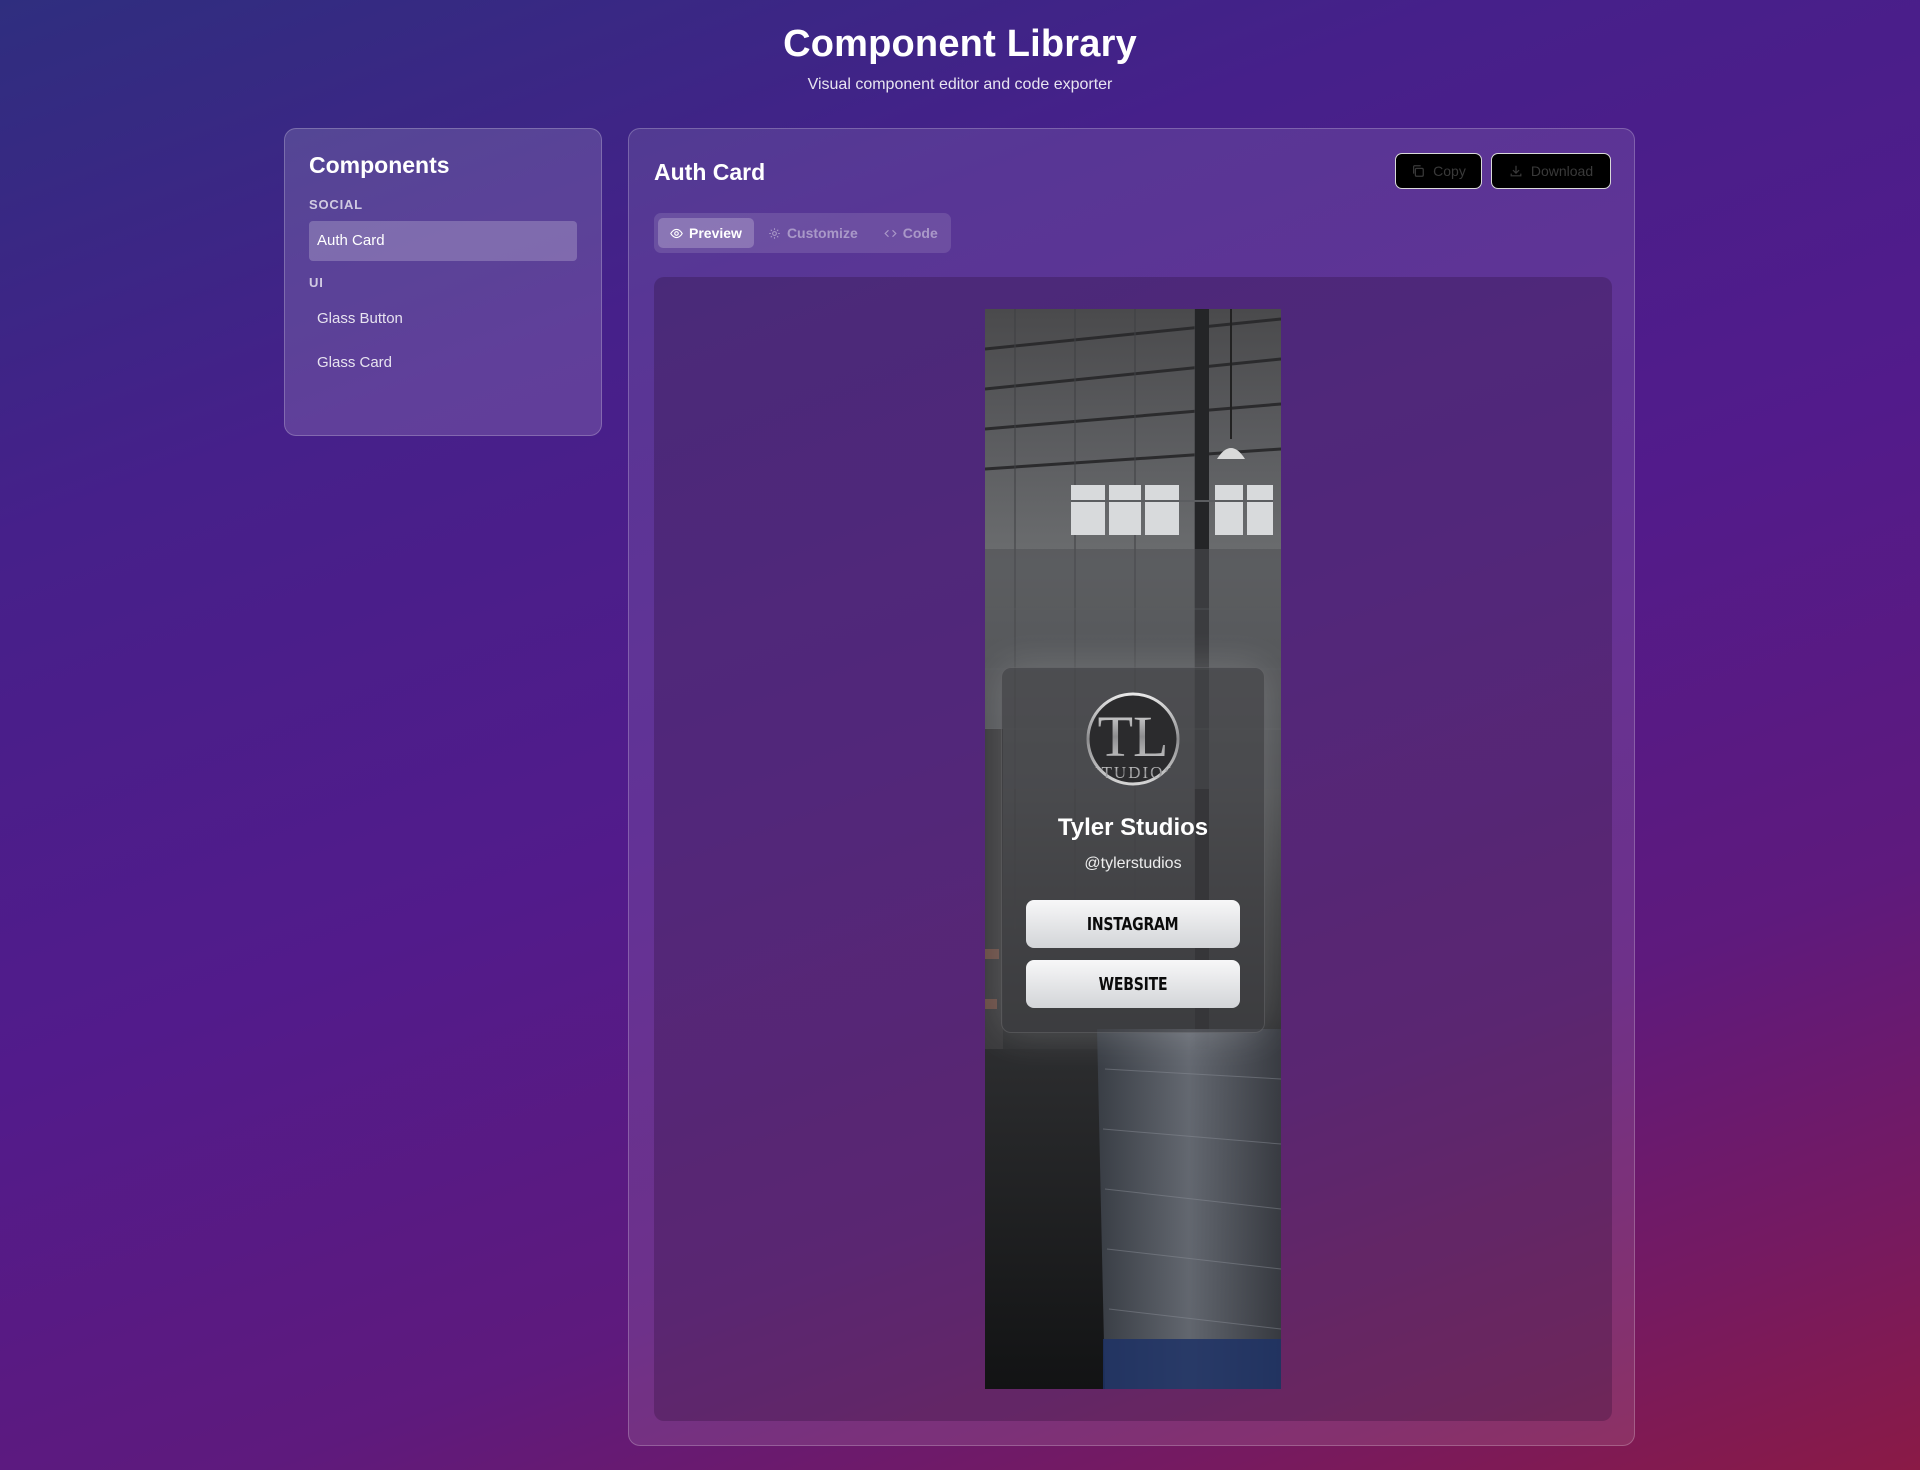 Image resolution: width=1920 pixels, height=1470 pixels. What do you see at coordinates (960, 44) in the screenshot?
I see `page-title: Component Library` at bounding box center [960, 44].